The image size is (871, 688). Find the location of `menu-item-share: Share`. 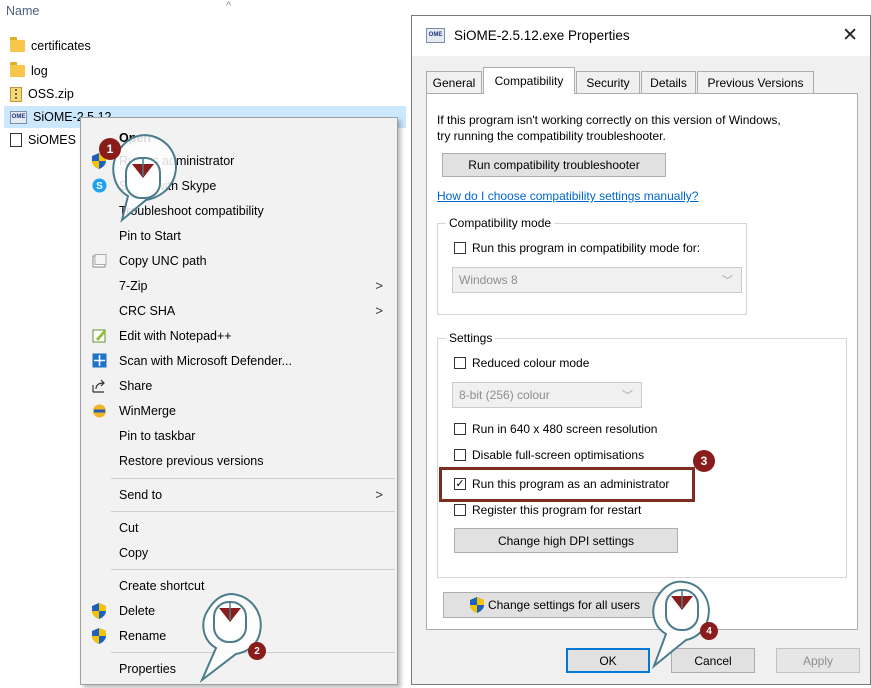

menu-item-share: Share is located at coordinates (239, 385).